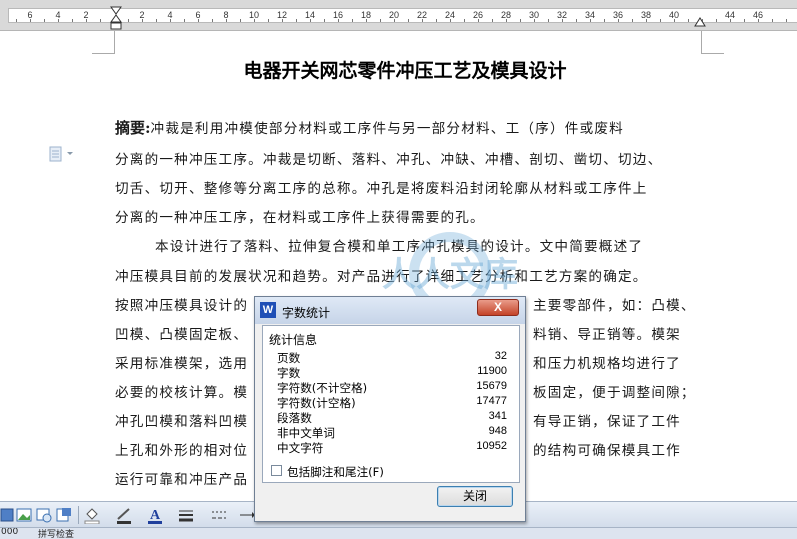 The height and width of the screenshot is (539, 797). I want to click on stat-value: 10952, so click(491, 446).